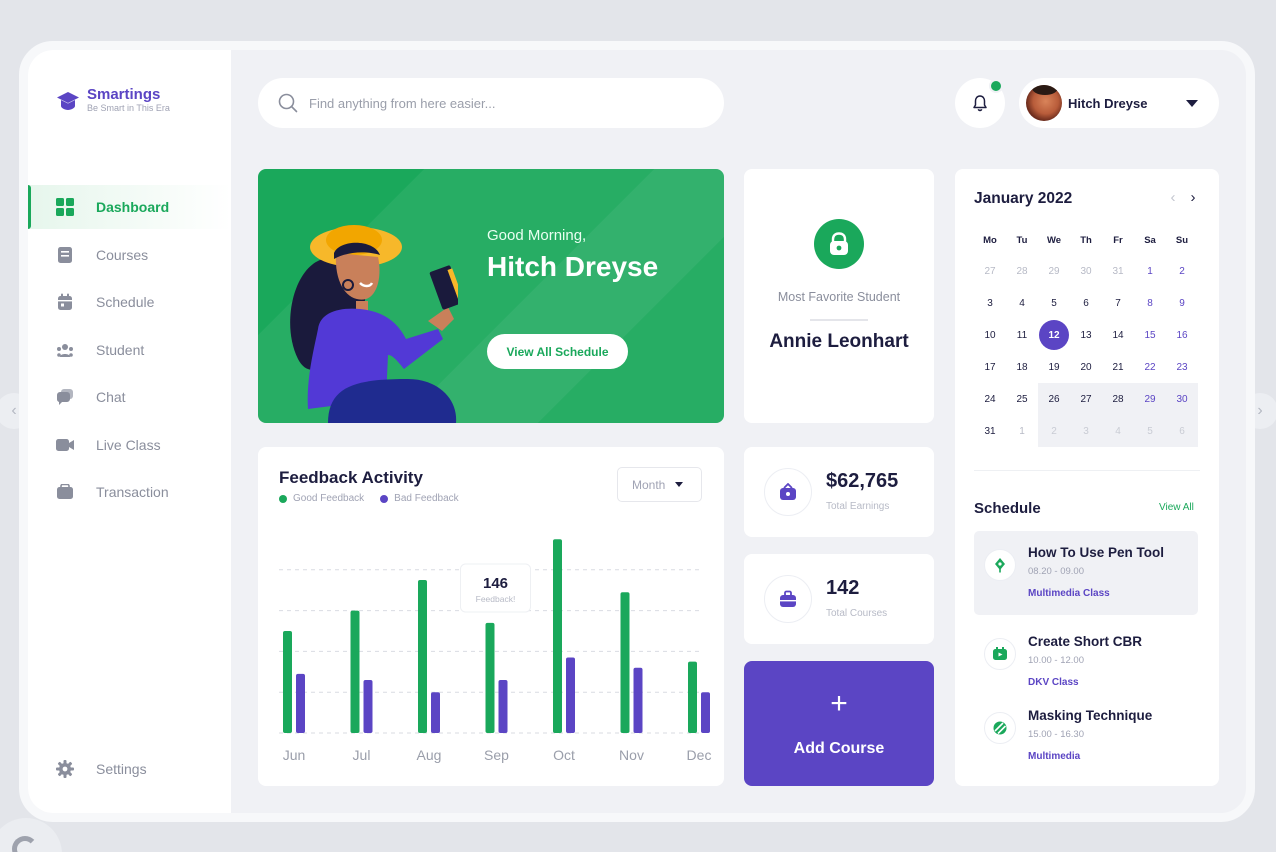 This screenshot has height=852, width=1276. I want to click on search-icon, so click(288, 103).